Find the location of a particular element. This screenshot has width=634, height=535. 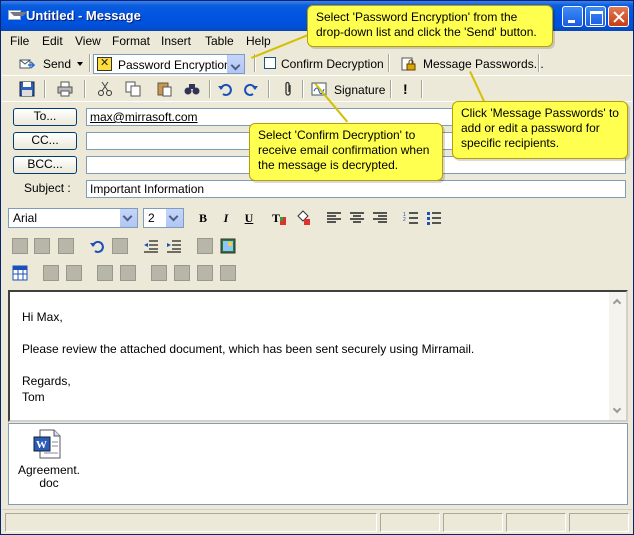

key-icon is located at coordinates (408, 64).